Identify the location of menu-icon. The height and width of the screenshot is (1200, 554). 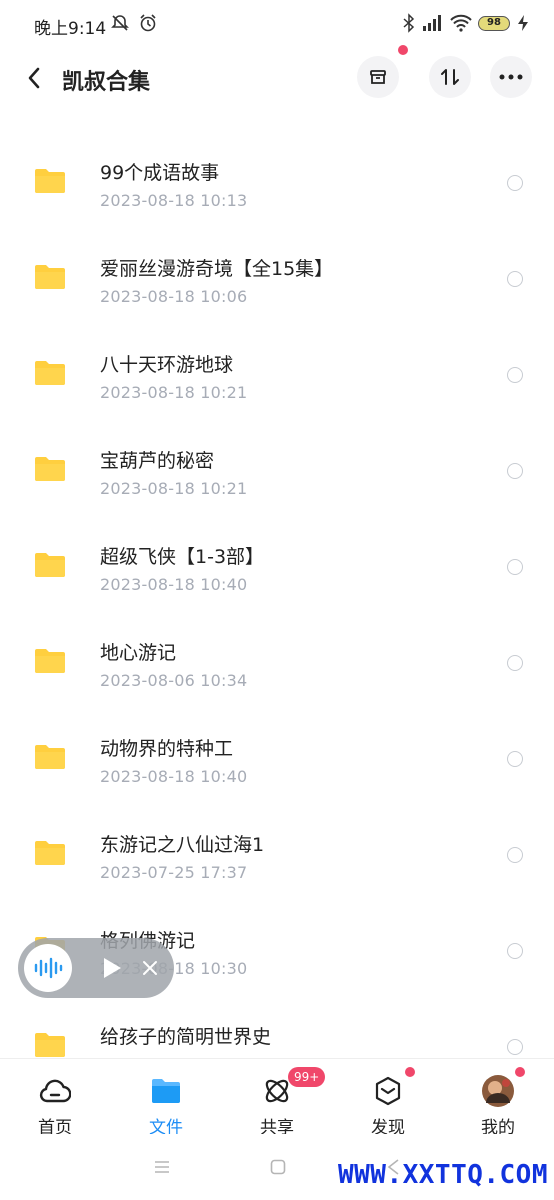
(162, 1167).